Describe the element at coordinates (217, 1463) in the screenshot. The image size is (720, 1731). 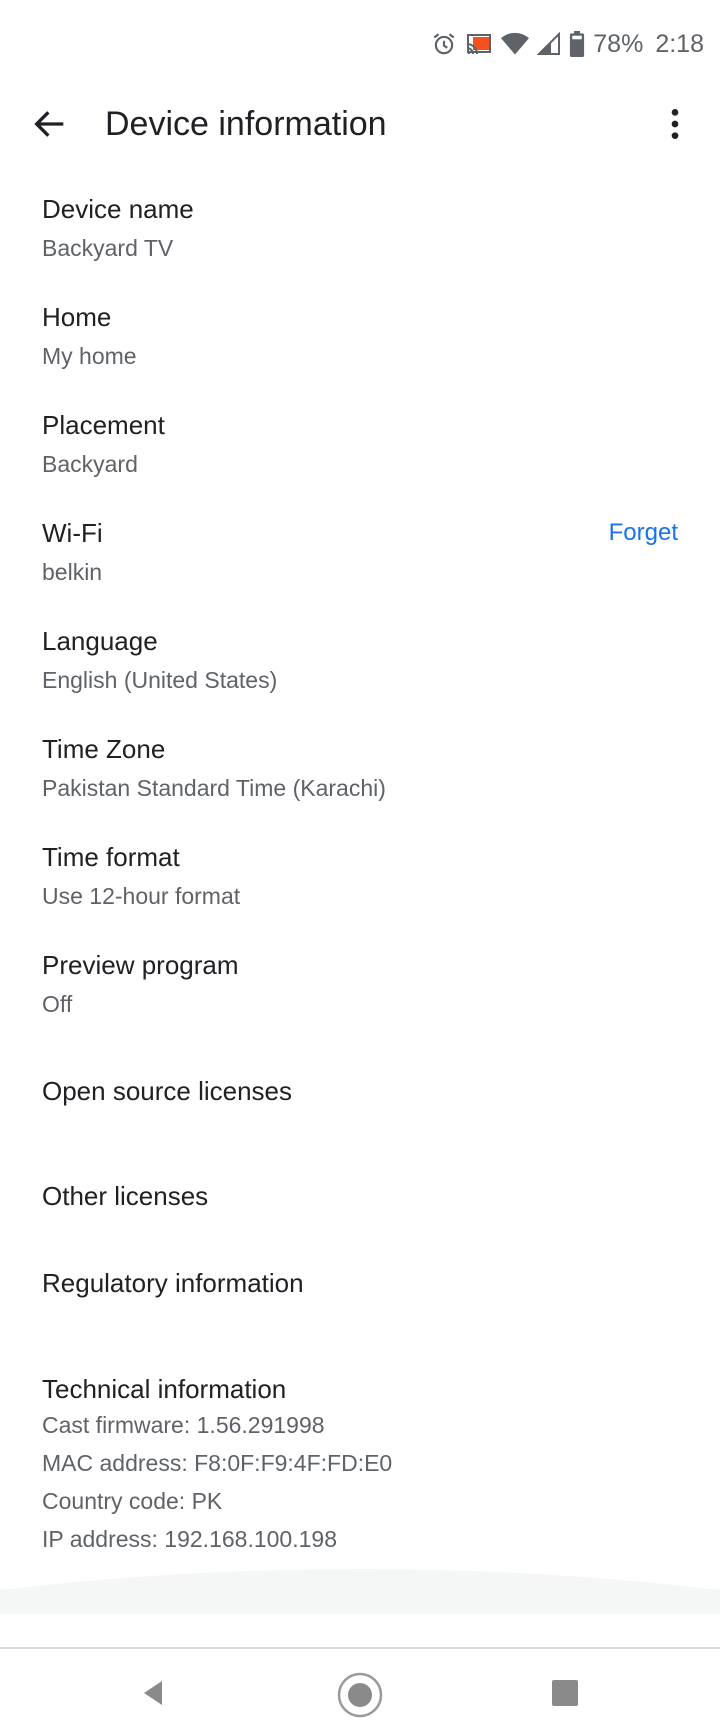
I see `mac-address: MAC address: F8:0F:F9:4F:FD:E0` at that location.